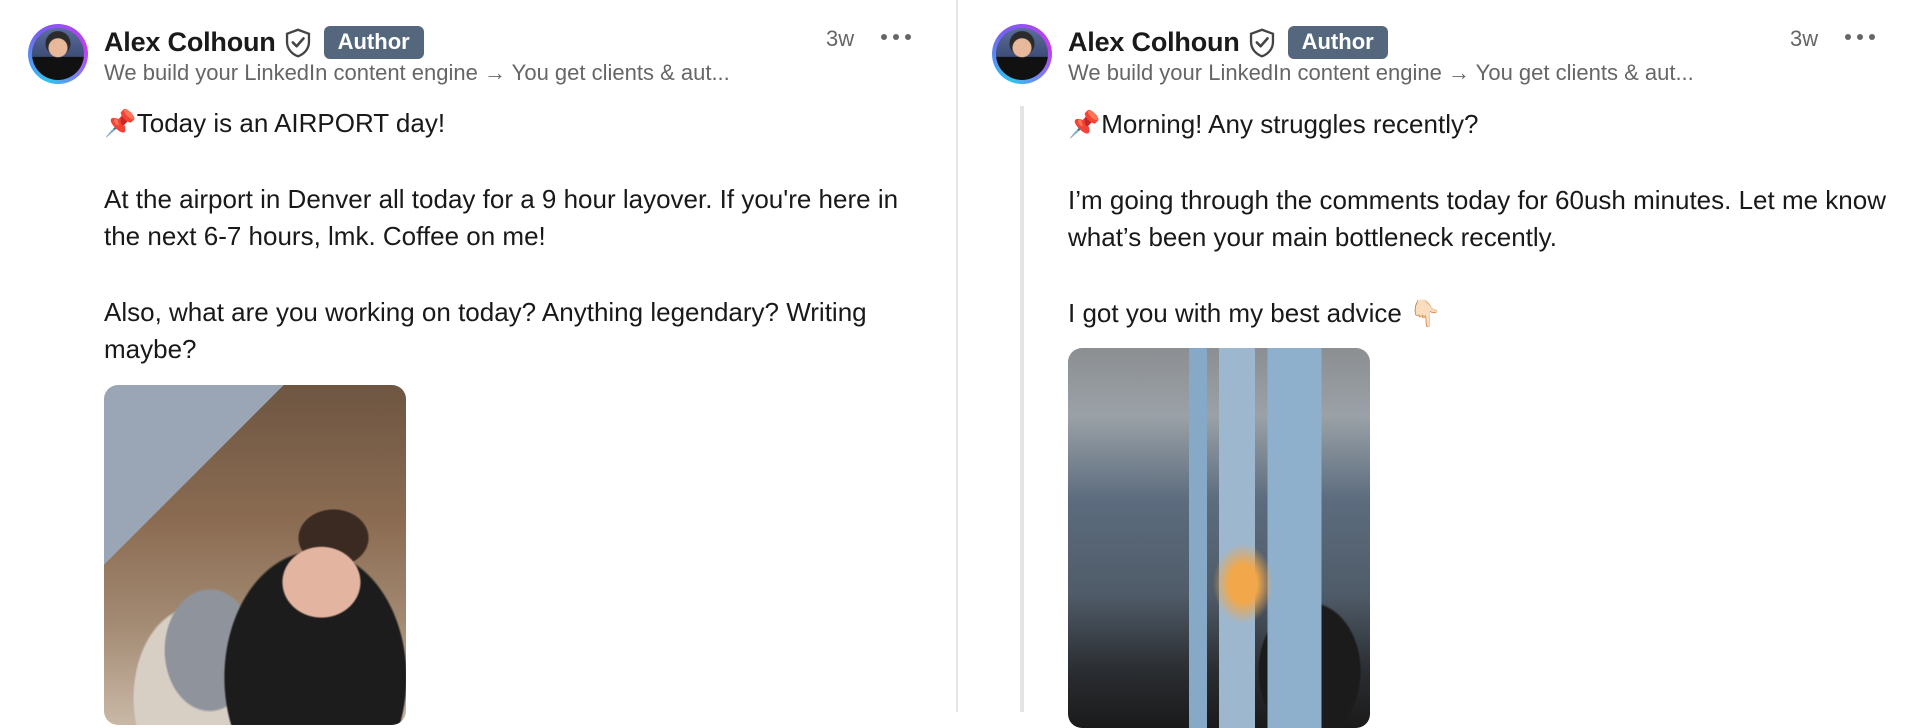 The height and width of the screenshot is (728, 1920). What do you see at coordinates (1425, 313) in the screenshot?
I see `pointing-down-emoji: 👇🏻` at bounding box center [1425, 313].